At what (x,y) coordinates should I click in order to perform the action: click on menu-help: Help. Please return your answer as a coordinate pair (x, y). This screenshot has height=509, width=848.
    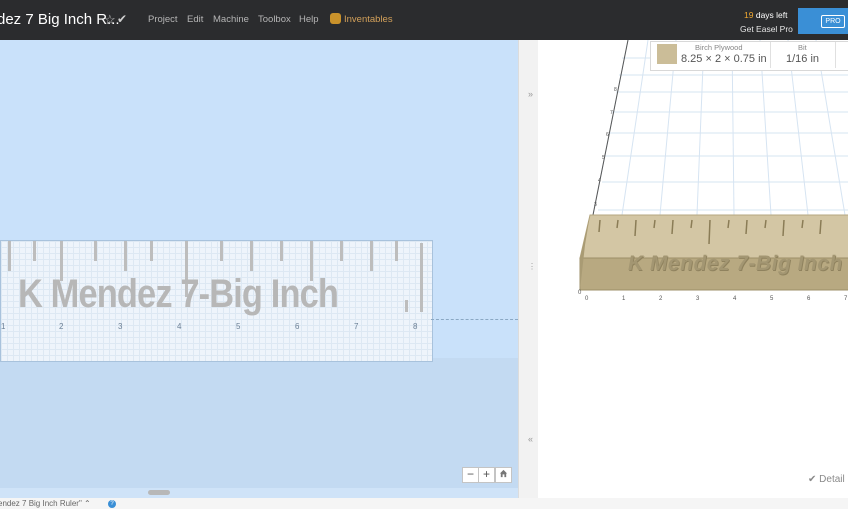
    Looking at the image, I should click on (309, 19).